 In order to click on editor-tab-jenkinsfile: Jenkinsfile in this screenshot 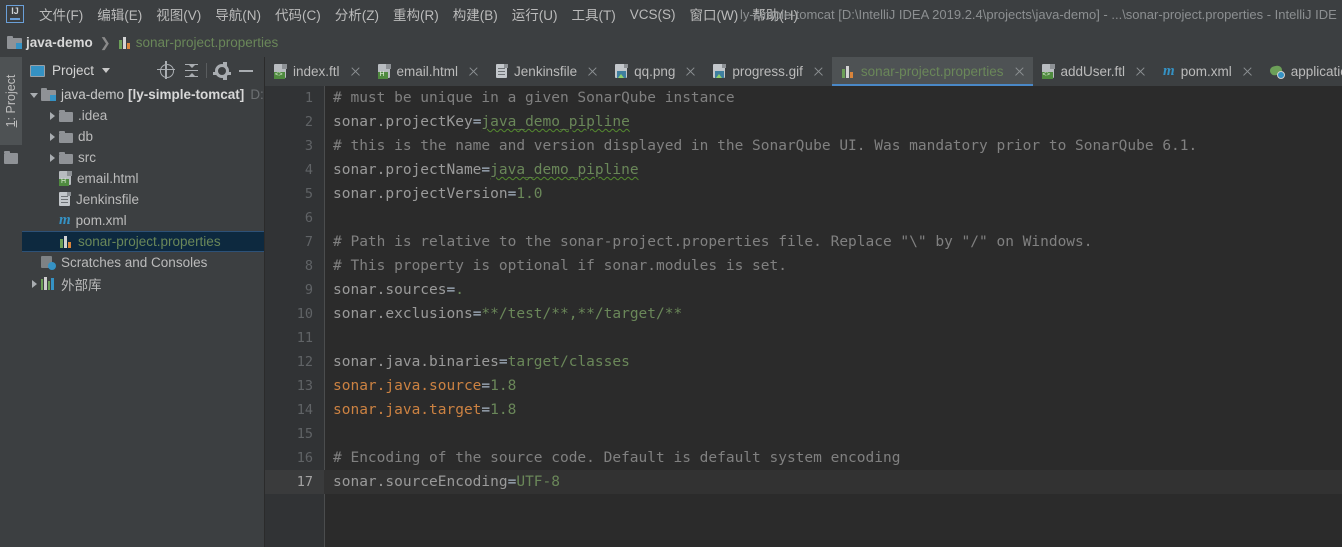, I will do `click(546, 71)`.